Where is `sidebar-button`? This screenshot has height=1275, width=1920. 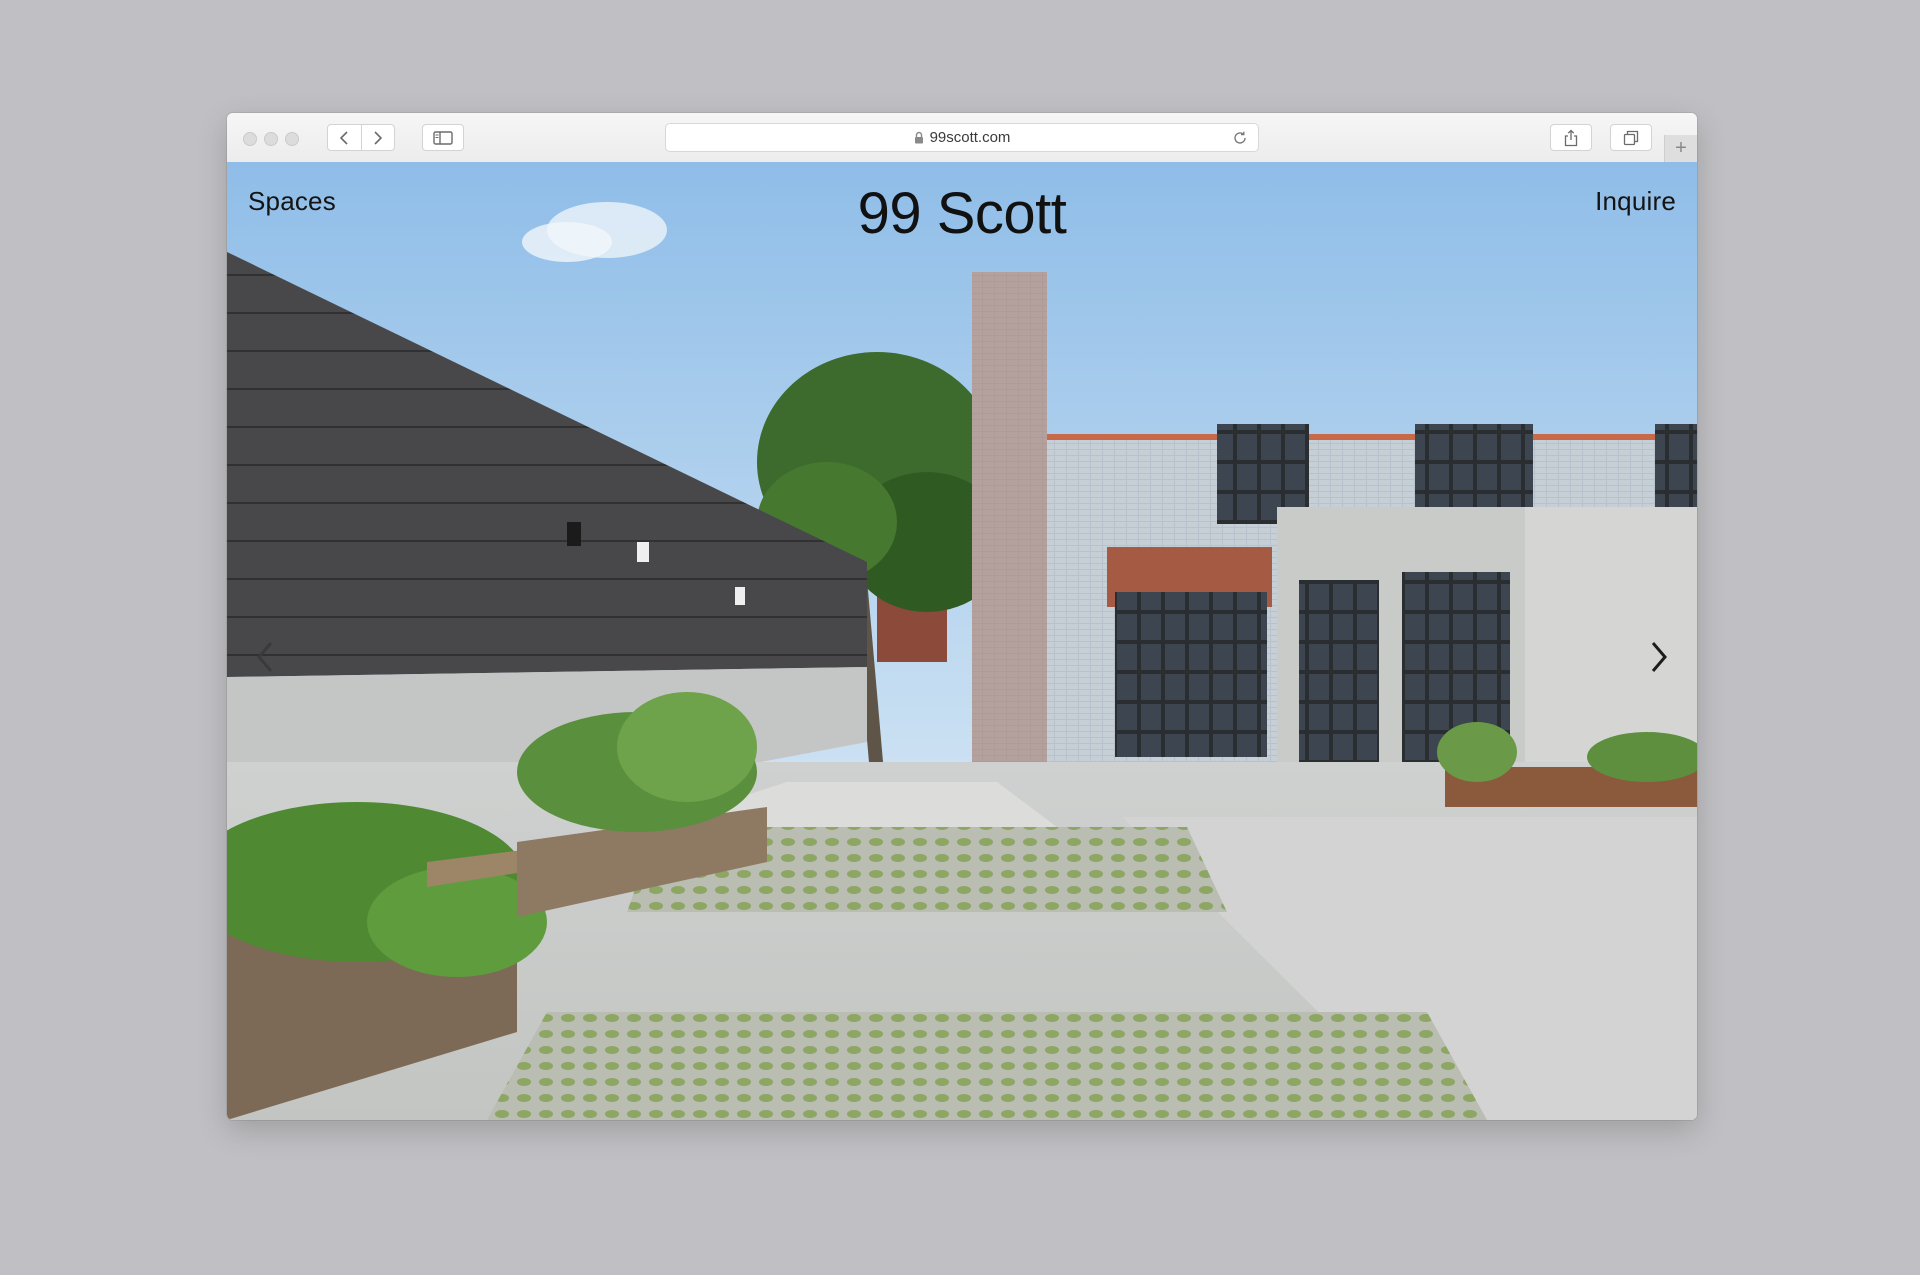
sidebar-button is located at coordinates (443, 137).